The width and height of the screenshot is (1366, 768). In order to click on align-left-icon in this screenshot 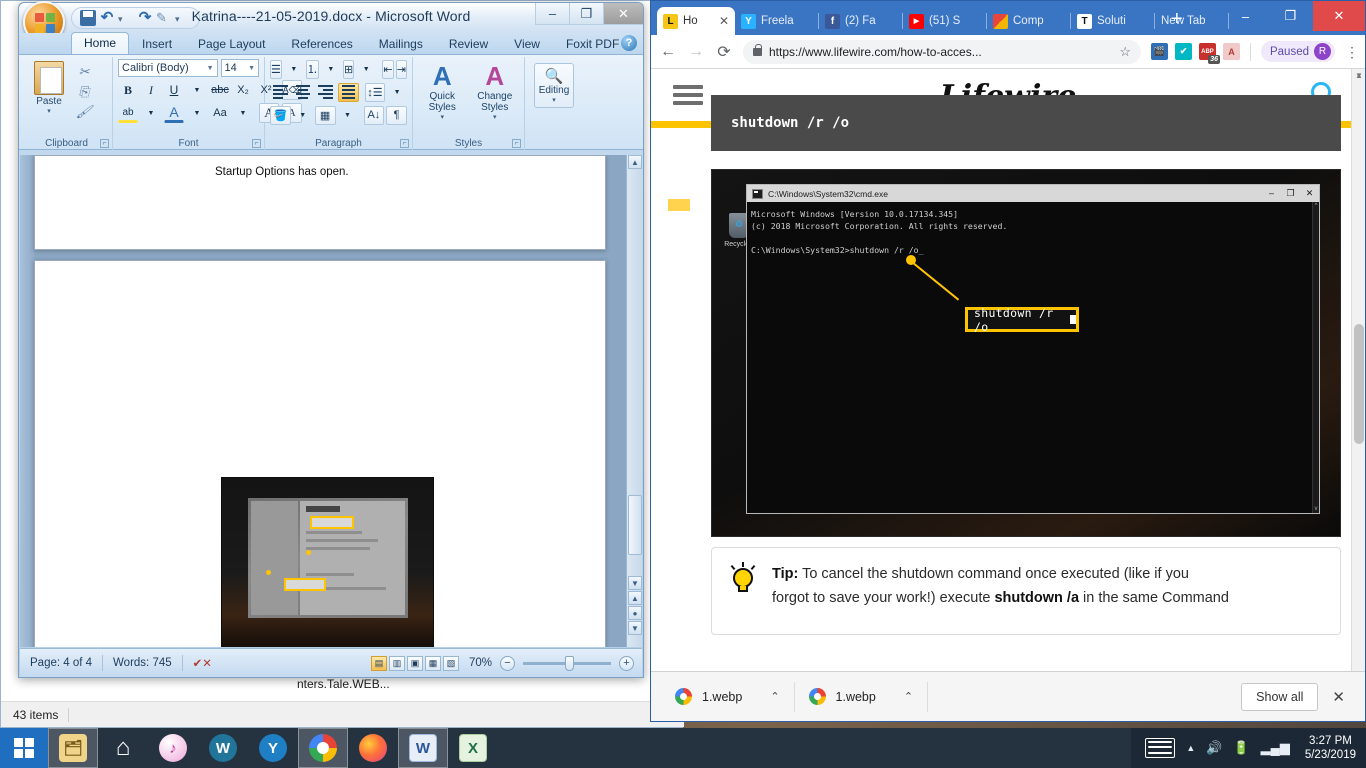, I will do `click(280, 92)`.